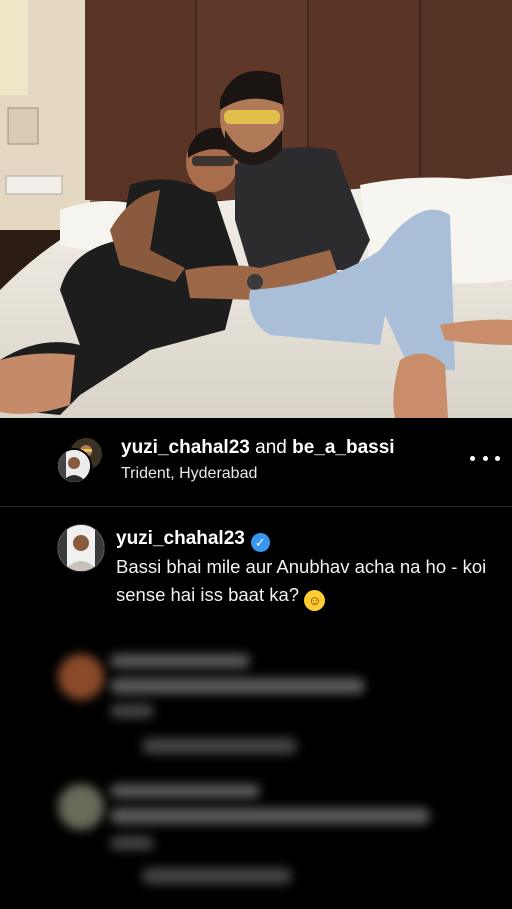 This screenshot has height=909, width=512. I want to click on more-horizontal-icon, so click(472, 458).